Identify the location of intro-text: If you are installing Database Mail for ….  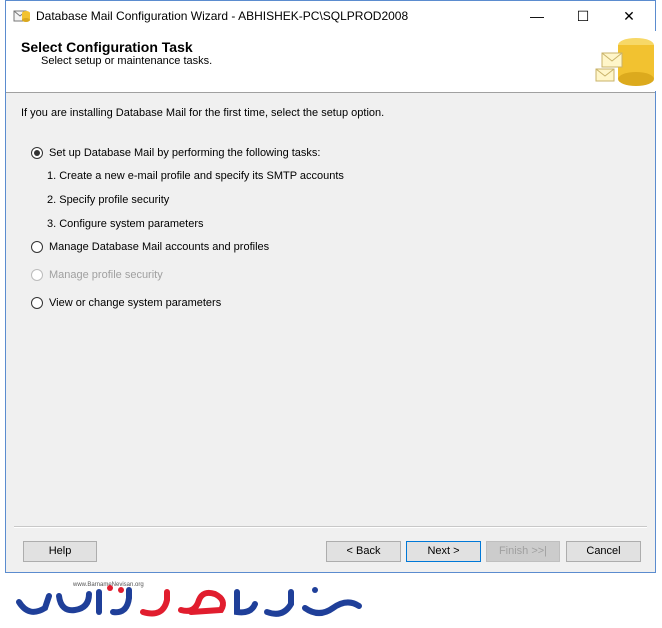
(203, 113).